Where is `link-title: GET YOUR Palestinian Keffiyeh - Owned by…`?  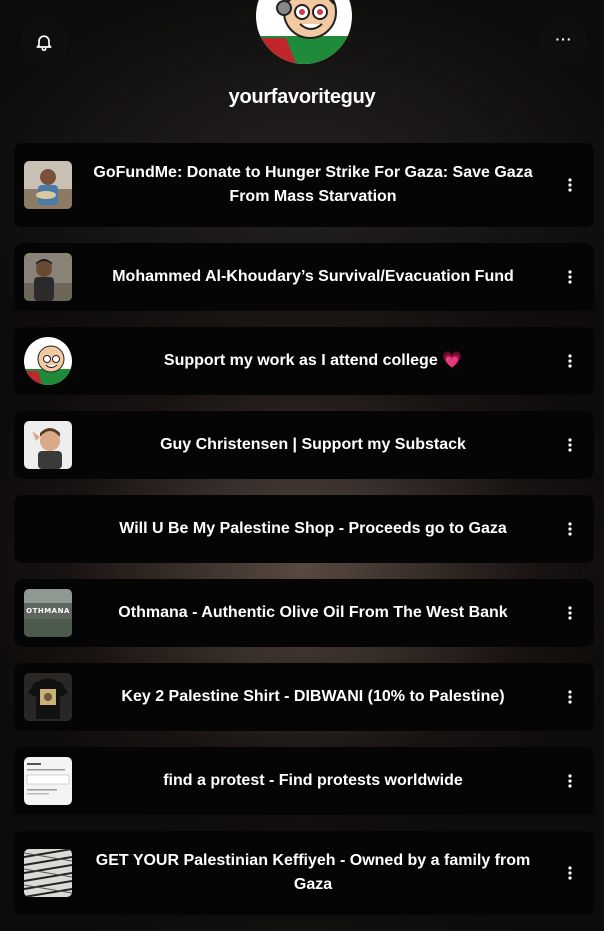
link-title: GET YOUR Palestinian Keffiyeh - Owned by… is located at coordinates (313, 872).